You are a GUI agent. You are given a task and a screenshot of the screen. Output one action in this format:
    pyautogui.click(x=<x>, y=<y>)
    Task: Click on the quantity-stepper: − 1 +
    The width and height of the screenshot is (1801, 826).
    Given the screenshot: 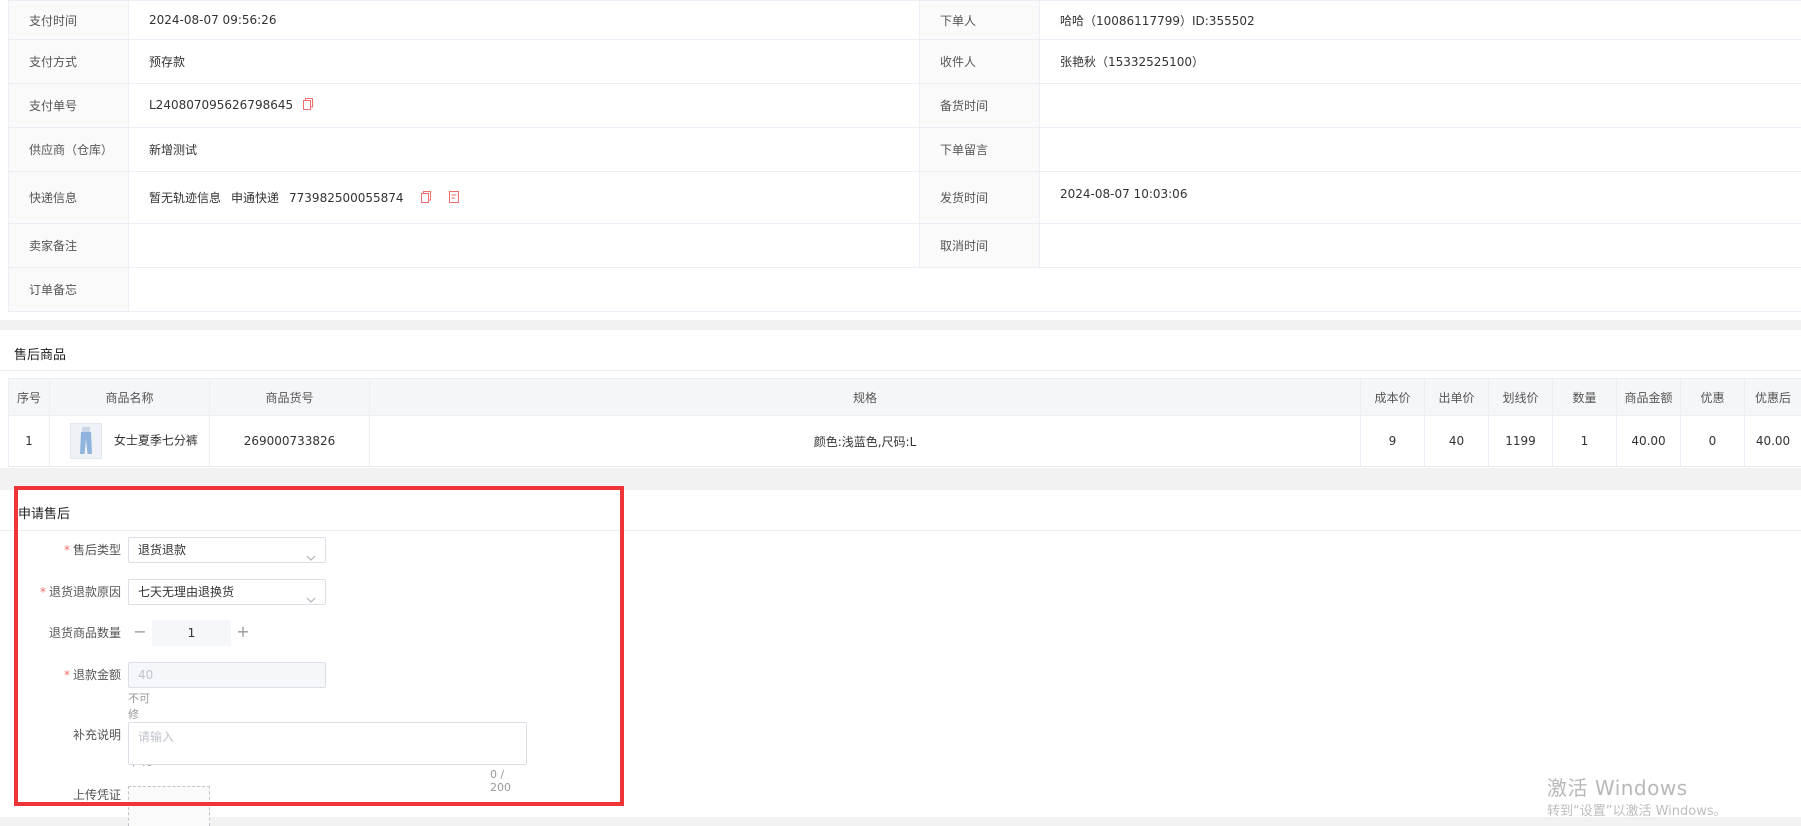 What is the action you would take?
    pyautogui.click(x=191, y=633)
    